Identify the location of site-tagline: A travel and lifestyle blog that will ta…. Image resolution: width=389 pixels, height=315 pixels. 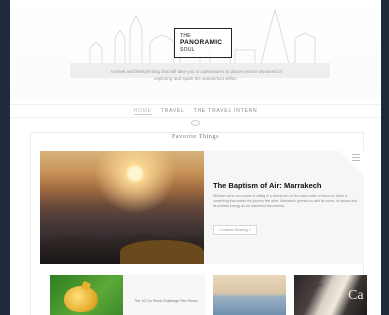
(196, 75).